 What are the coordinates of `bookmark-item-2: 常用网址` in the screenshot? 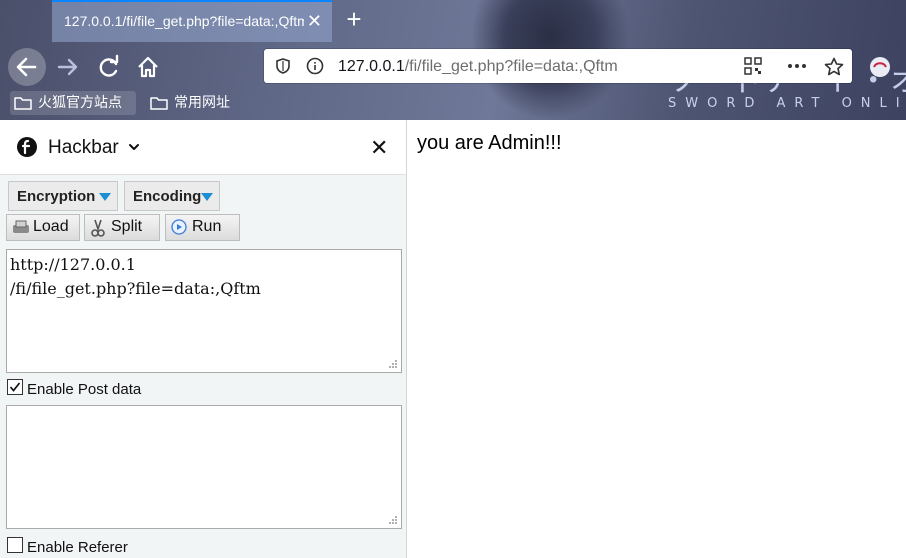 It's located at (196, 103).